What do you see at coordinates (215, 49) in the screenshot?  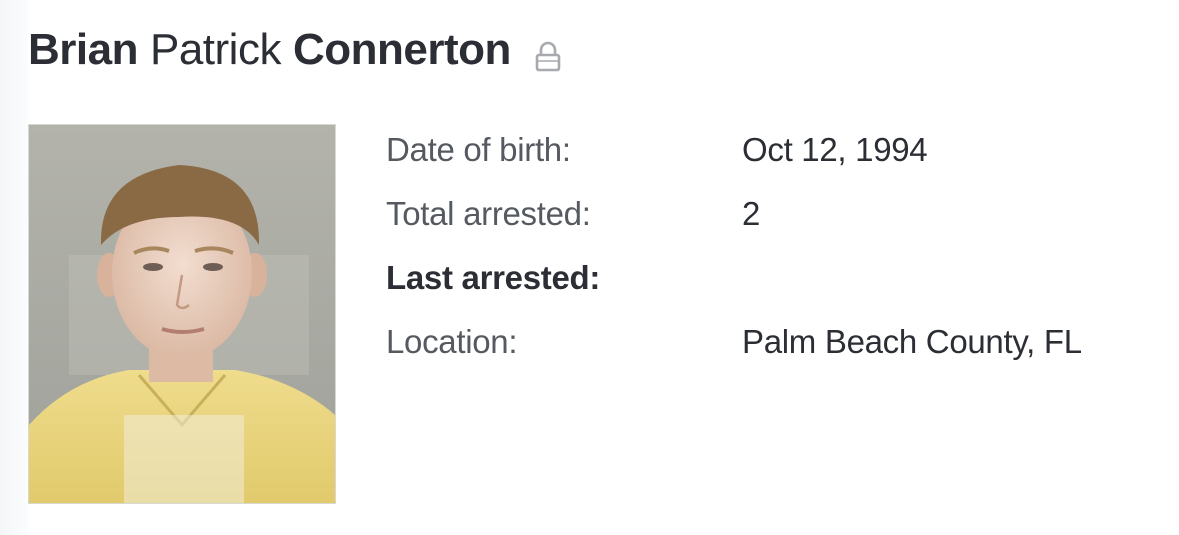 I see `middle-name: Patrick` at bounding box center [215, 49].